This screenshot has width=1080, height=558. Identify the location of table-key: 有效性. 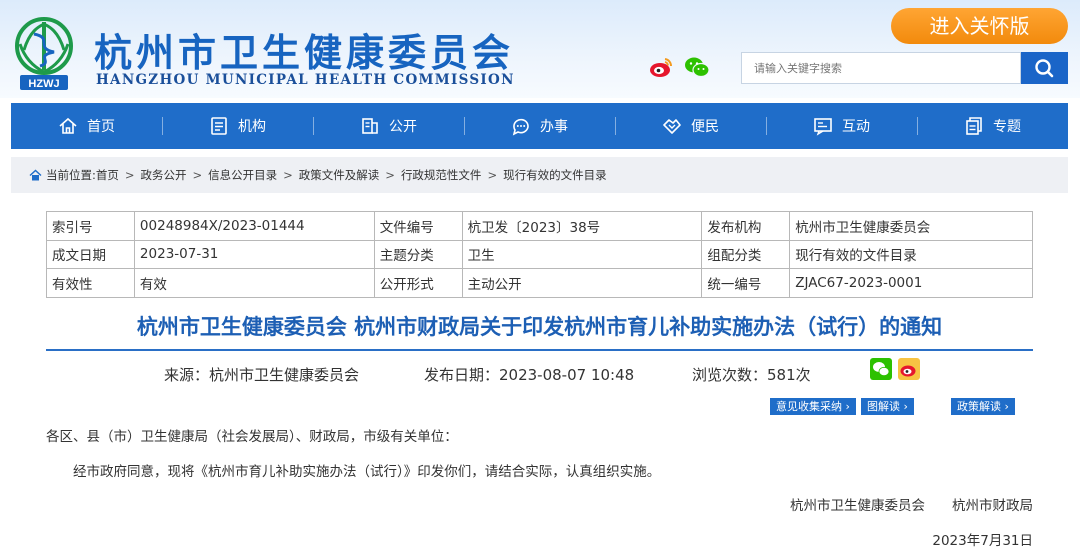
(90, 283).